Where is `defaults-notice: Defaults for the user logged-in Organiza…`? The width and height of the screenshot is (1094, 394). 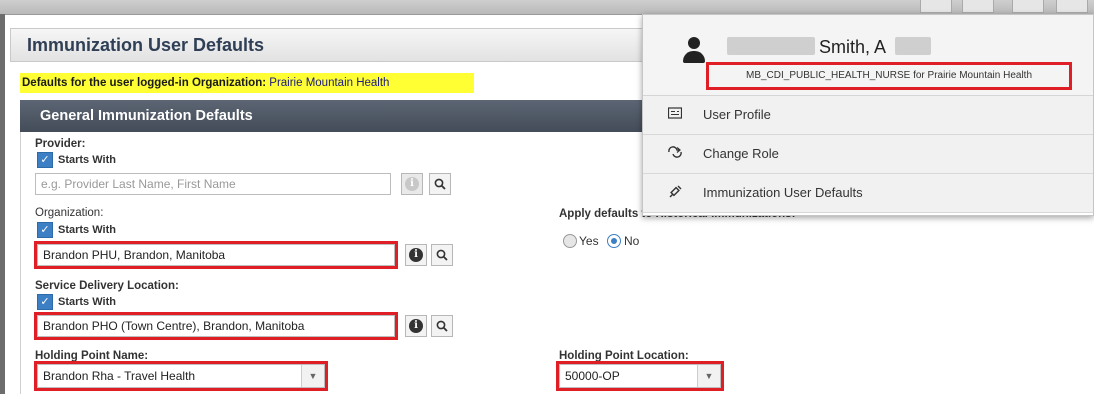
defaults-notice: Defaults for the user logged-in Organiza… is located at coordinates (247, 83).